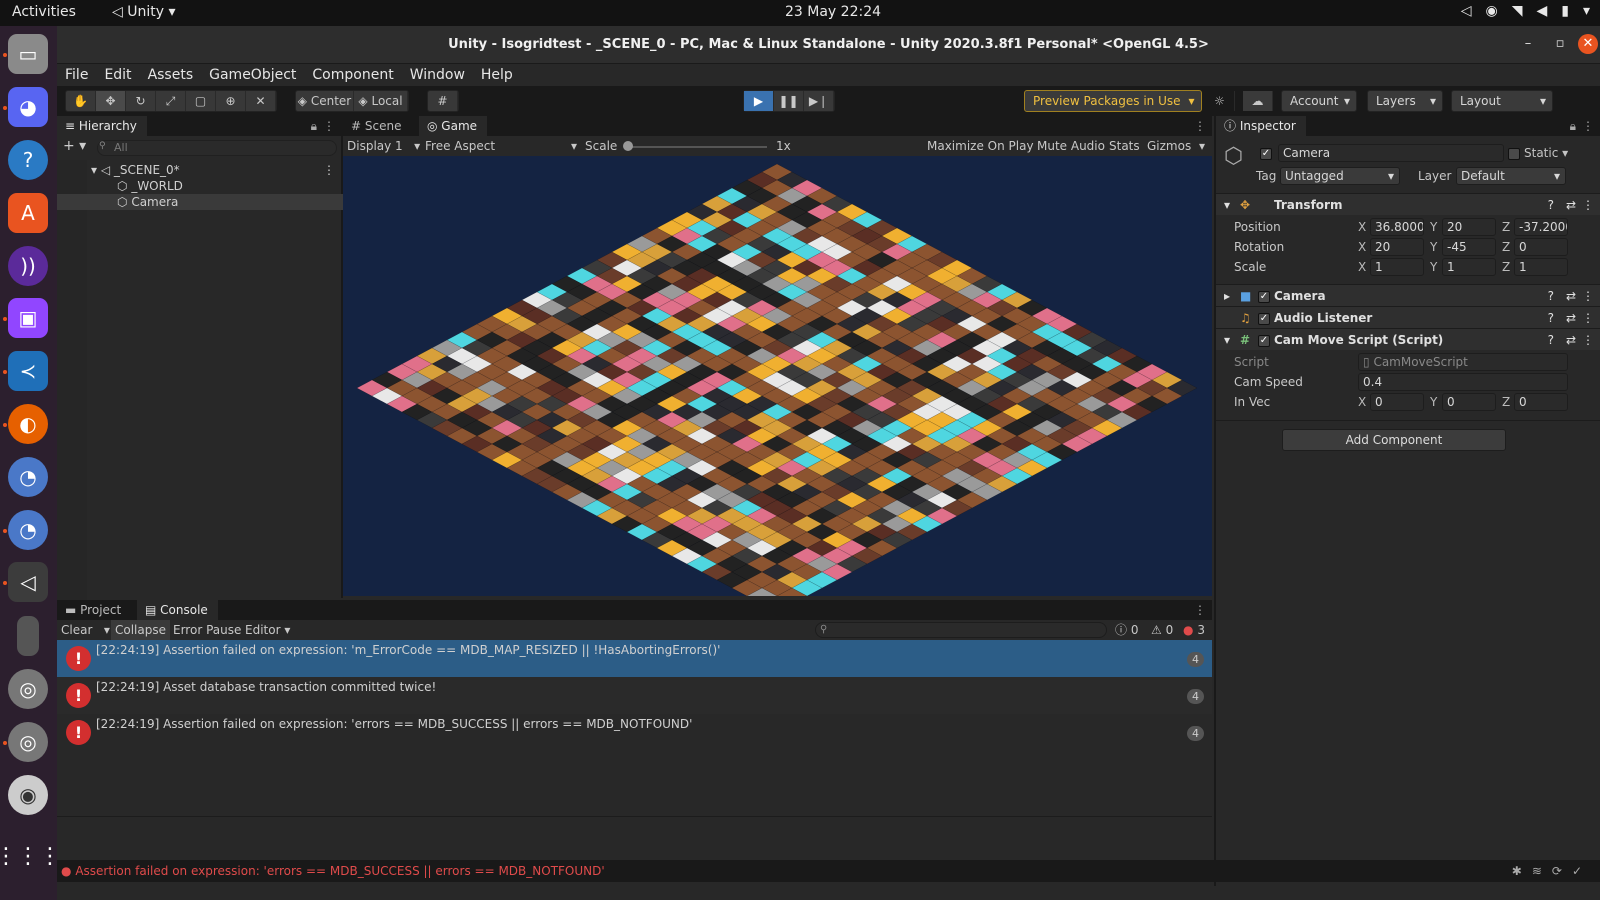 This screenshot has height=900, width=1600. What do you see at coordinates (81, 101) in the screenshot?
I see `hand-tool-icon: ✋` at bounding box center [81, 101].